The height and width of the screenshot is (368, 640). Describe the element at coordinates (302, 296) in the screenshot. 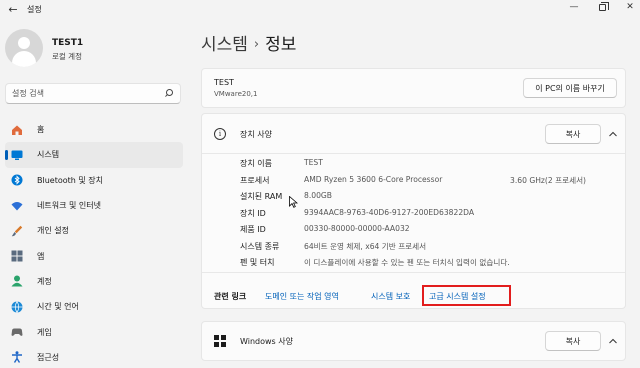

I see `link-domain-or-workgroup: 도메인 또는 작업 영역` at that location.